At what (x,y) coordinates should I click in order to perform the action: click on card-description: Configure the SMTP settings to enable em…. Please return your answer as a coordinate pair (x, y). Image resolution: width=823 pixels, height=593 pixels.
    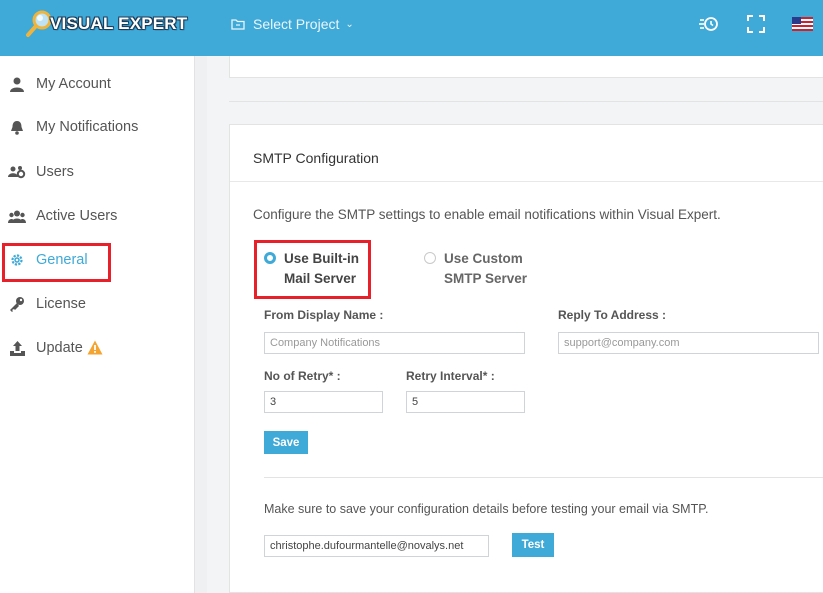
    Looking at the image, I should click on (487, 214).